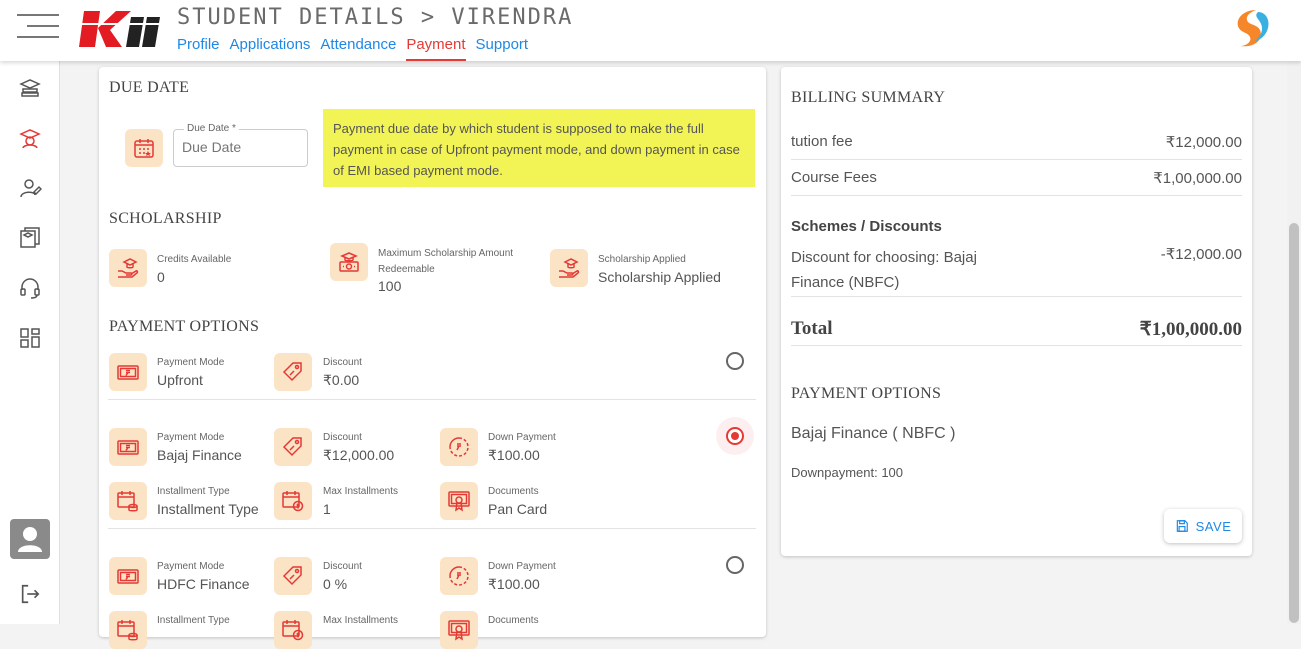 This screenshot has width=1301, height=649. Describe the element at coordinates (359, 455) in the screenshot. I see `option2-discount-value: ₹12,000.00` at that location.